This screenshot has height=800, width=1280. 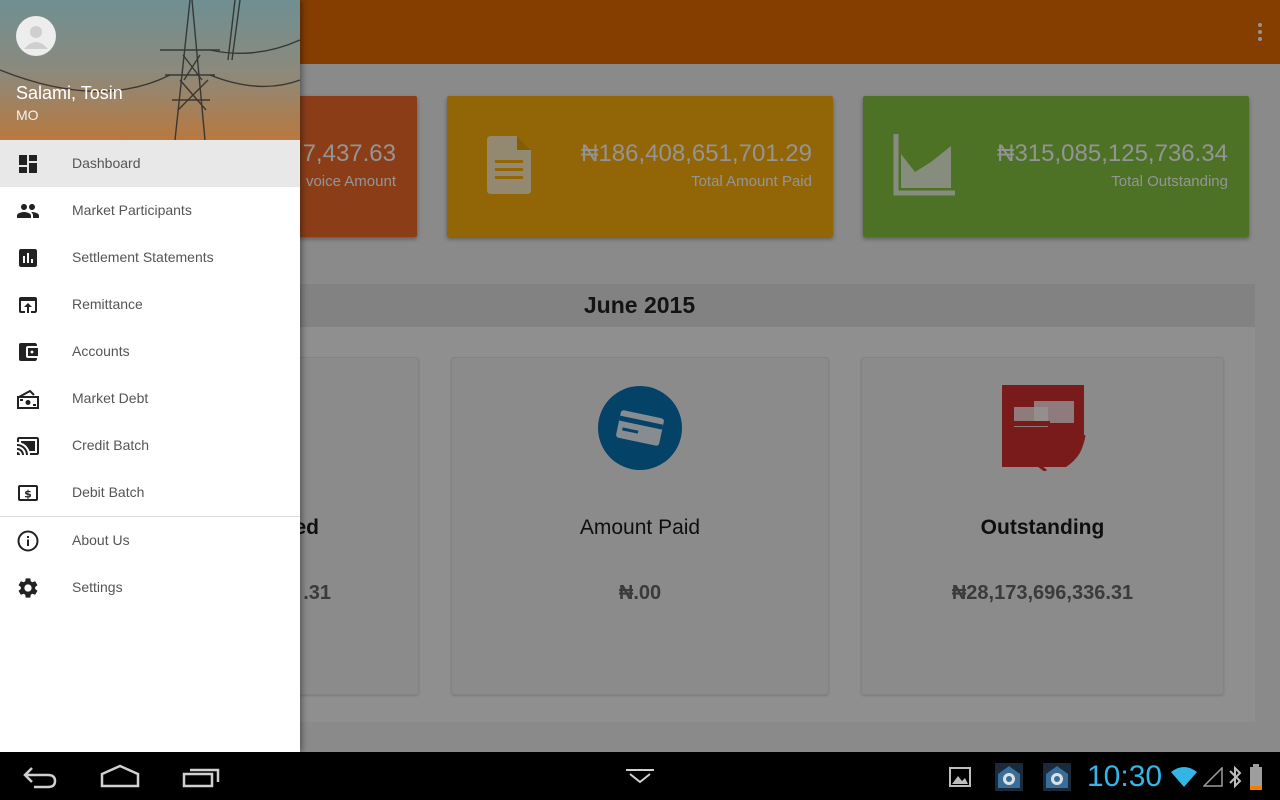 I want to click on dashboard-icon, so click(x=28, y=164).